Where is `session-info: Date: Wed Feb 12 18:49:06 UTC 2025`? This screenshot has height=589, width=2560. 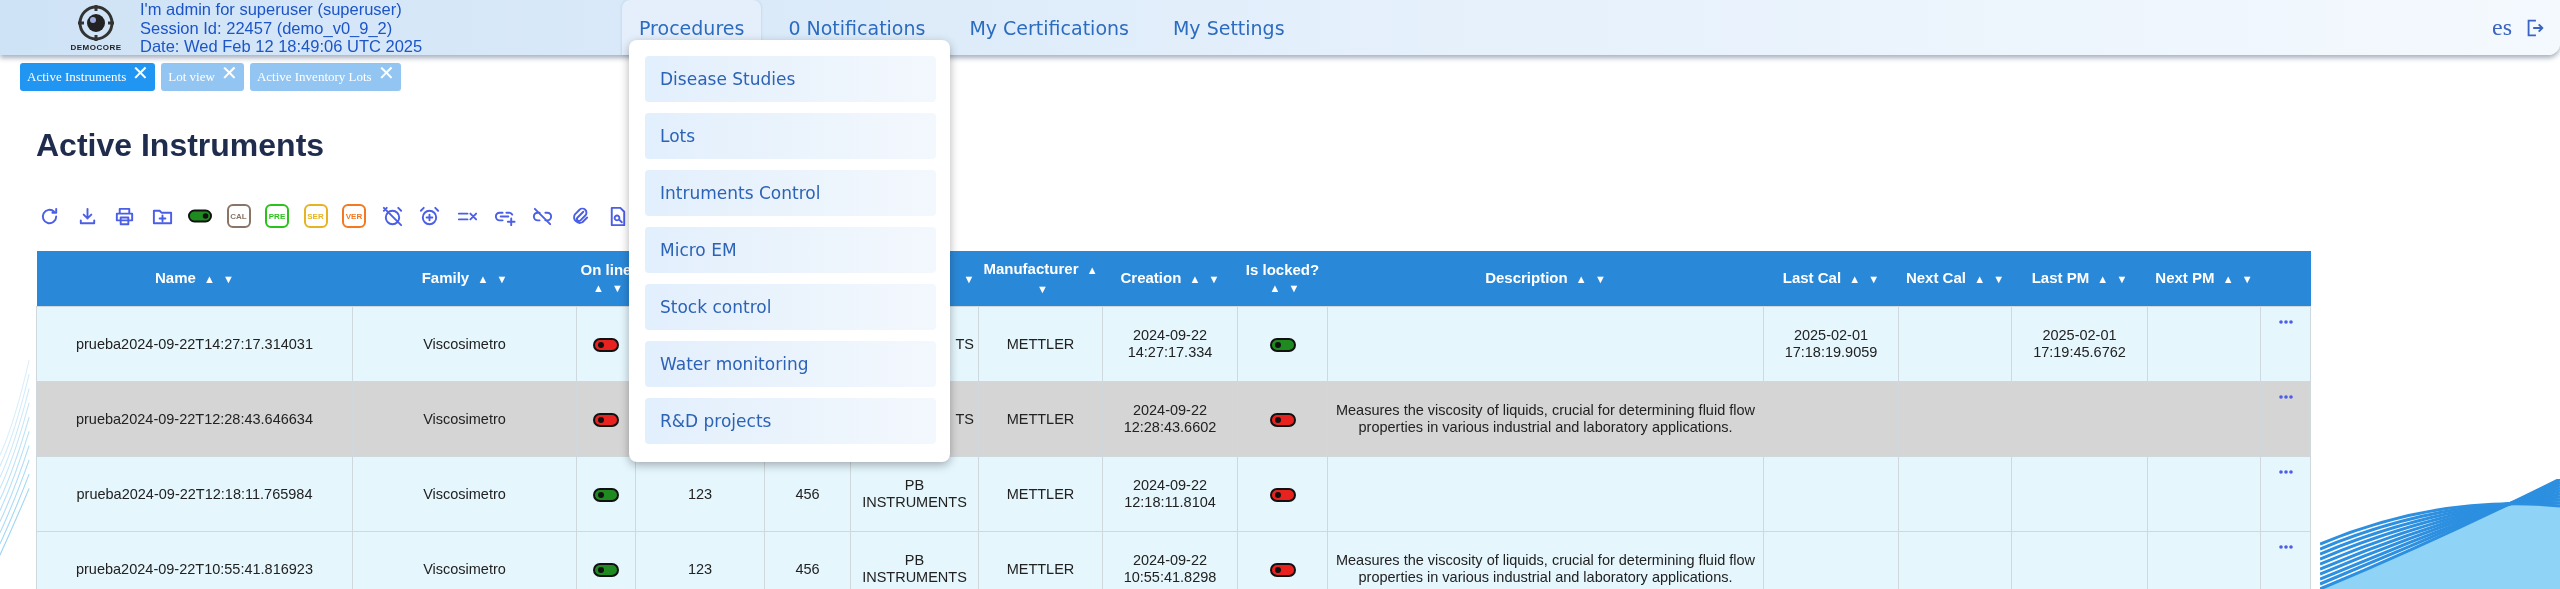 session-info: Date: Wed Feb 12 18:49:06 UTC 2025 is located at coordinates (281, 46).